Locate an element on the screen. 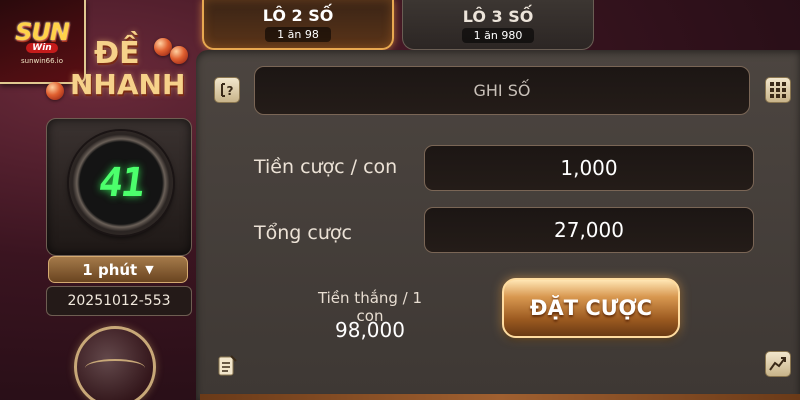 The height and width of the screenshot is (400, 800). period-label: 1 phút is located at coordinates (110, 269).